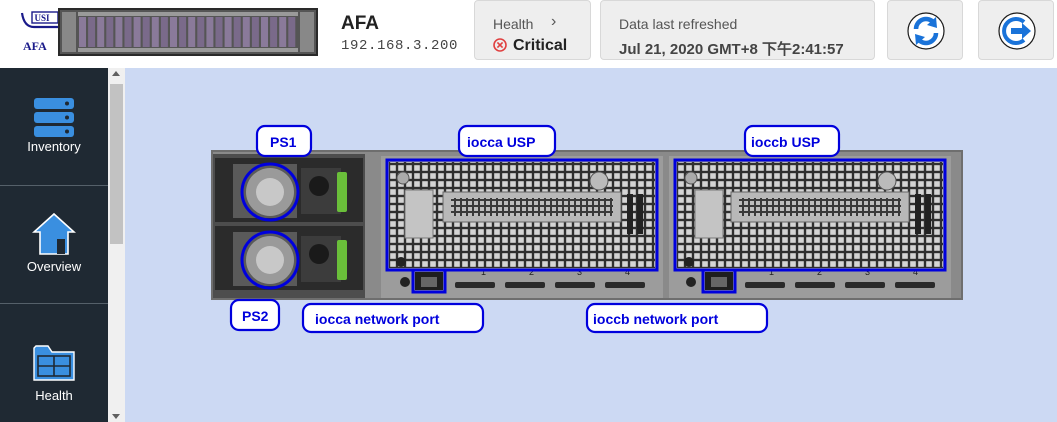 The height and width of the screenshot is (422, 1057). Describe the element at coordinates (43, 18) in the screenshot. I see `svg-text: USI` at that location.